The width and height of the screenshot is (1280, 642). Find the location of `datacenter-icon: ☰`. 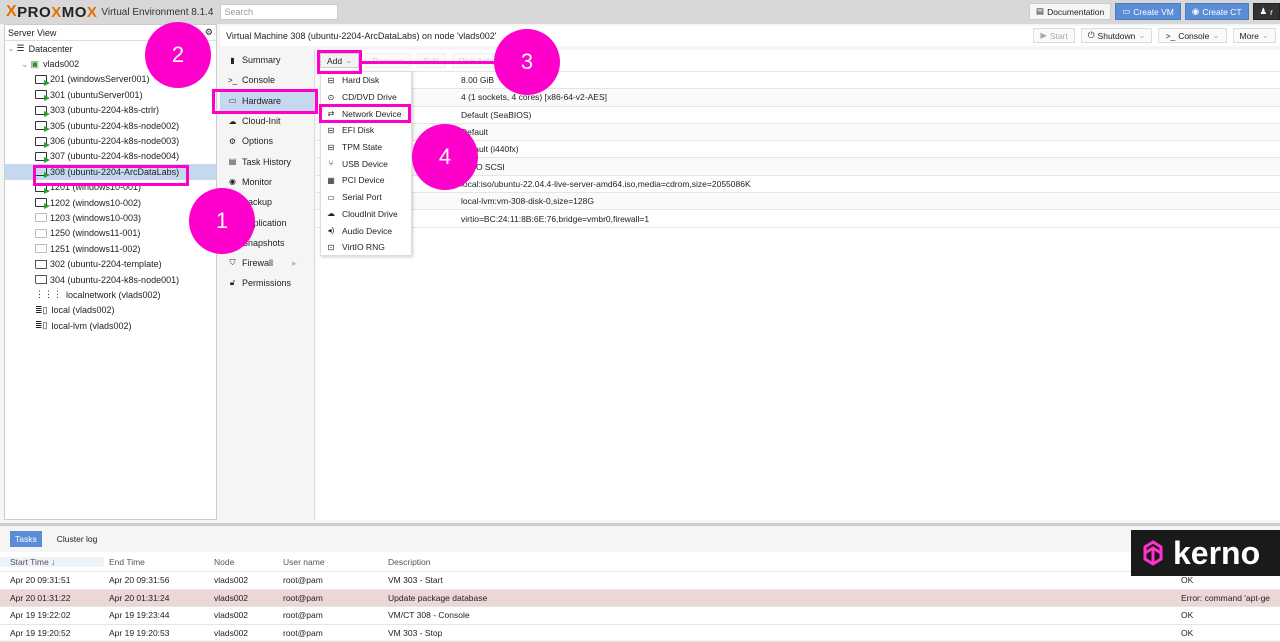

datacenter-icon: ☰ is located at coordinates (21, 48).